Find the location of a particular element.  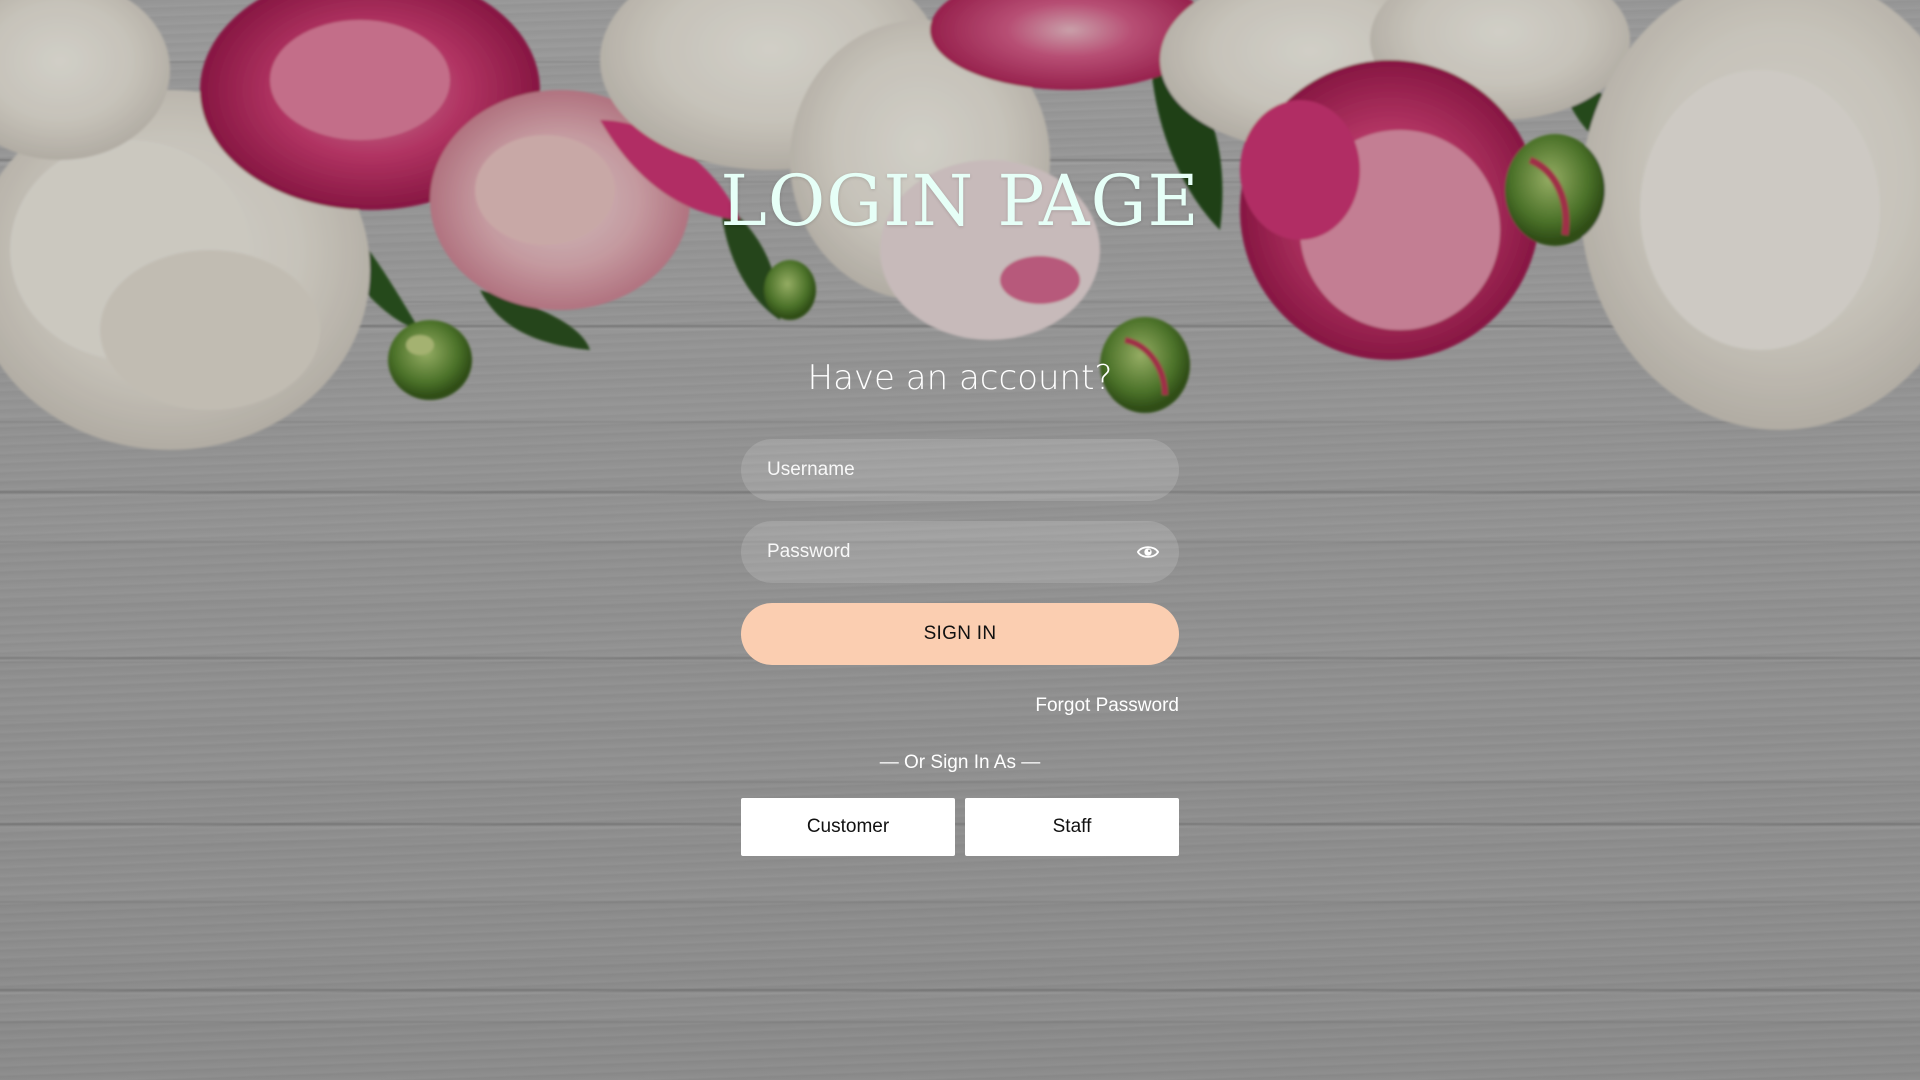

staff-button: Staff is located at coordinates (1072, 827).